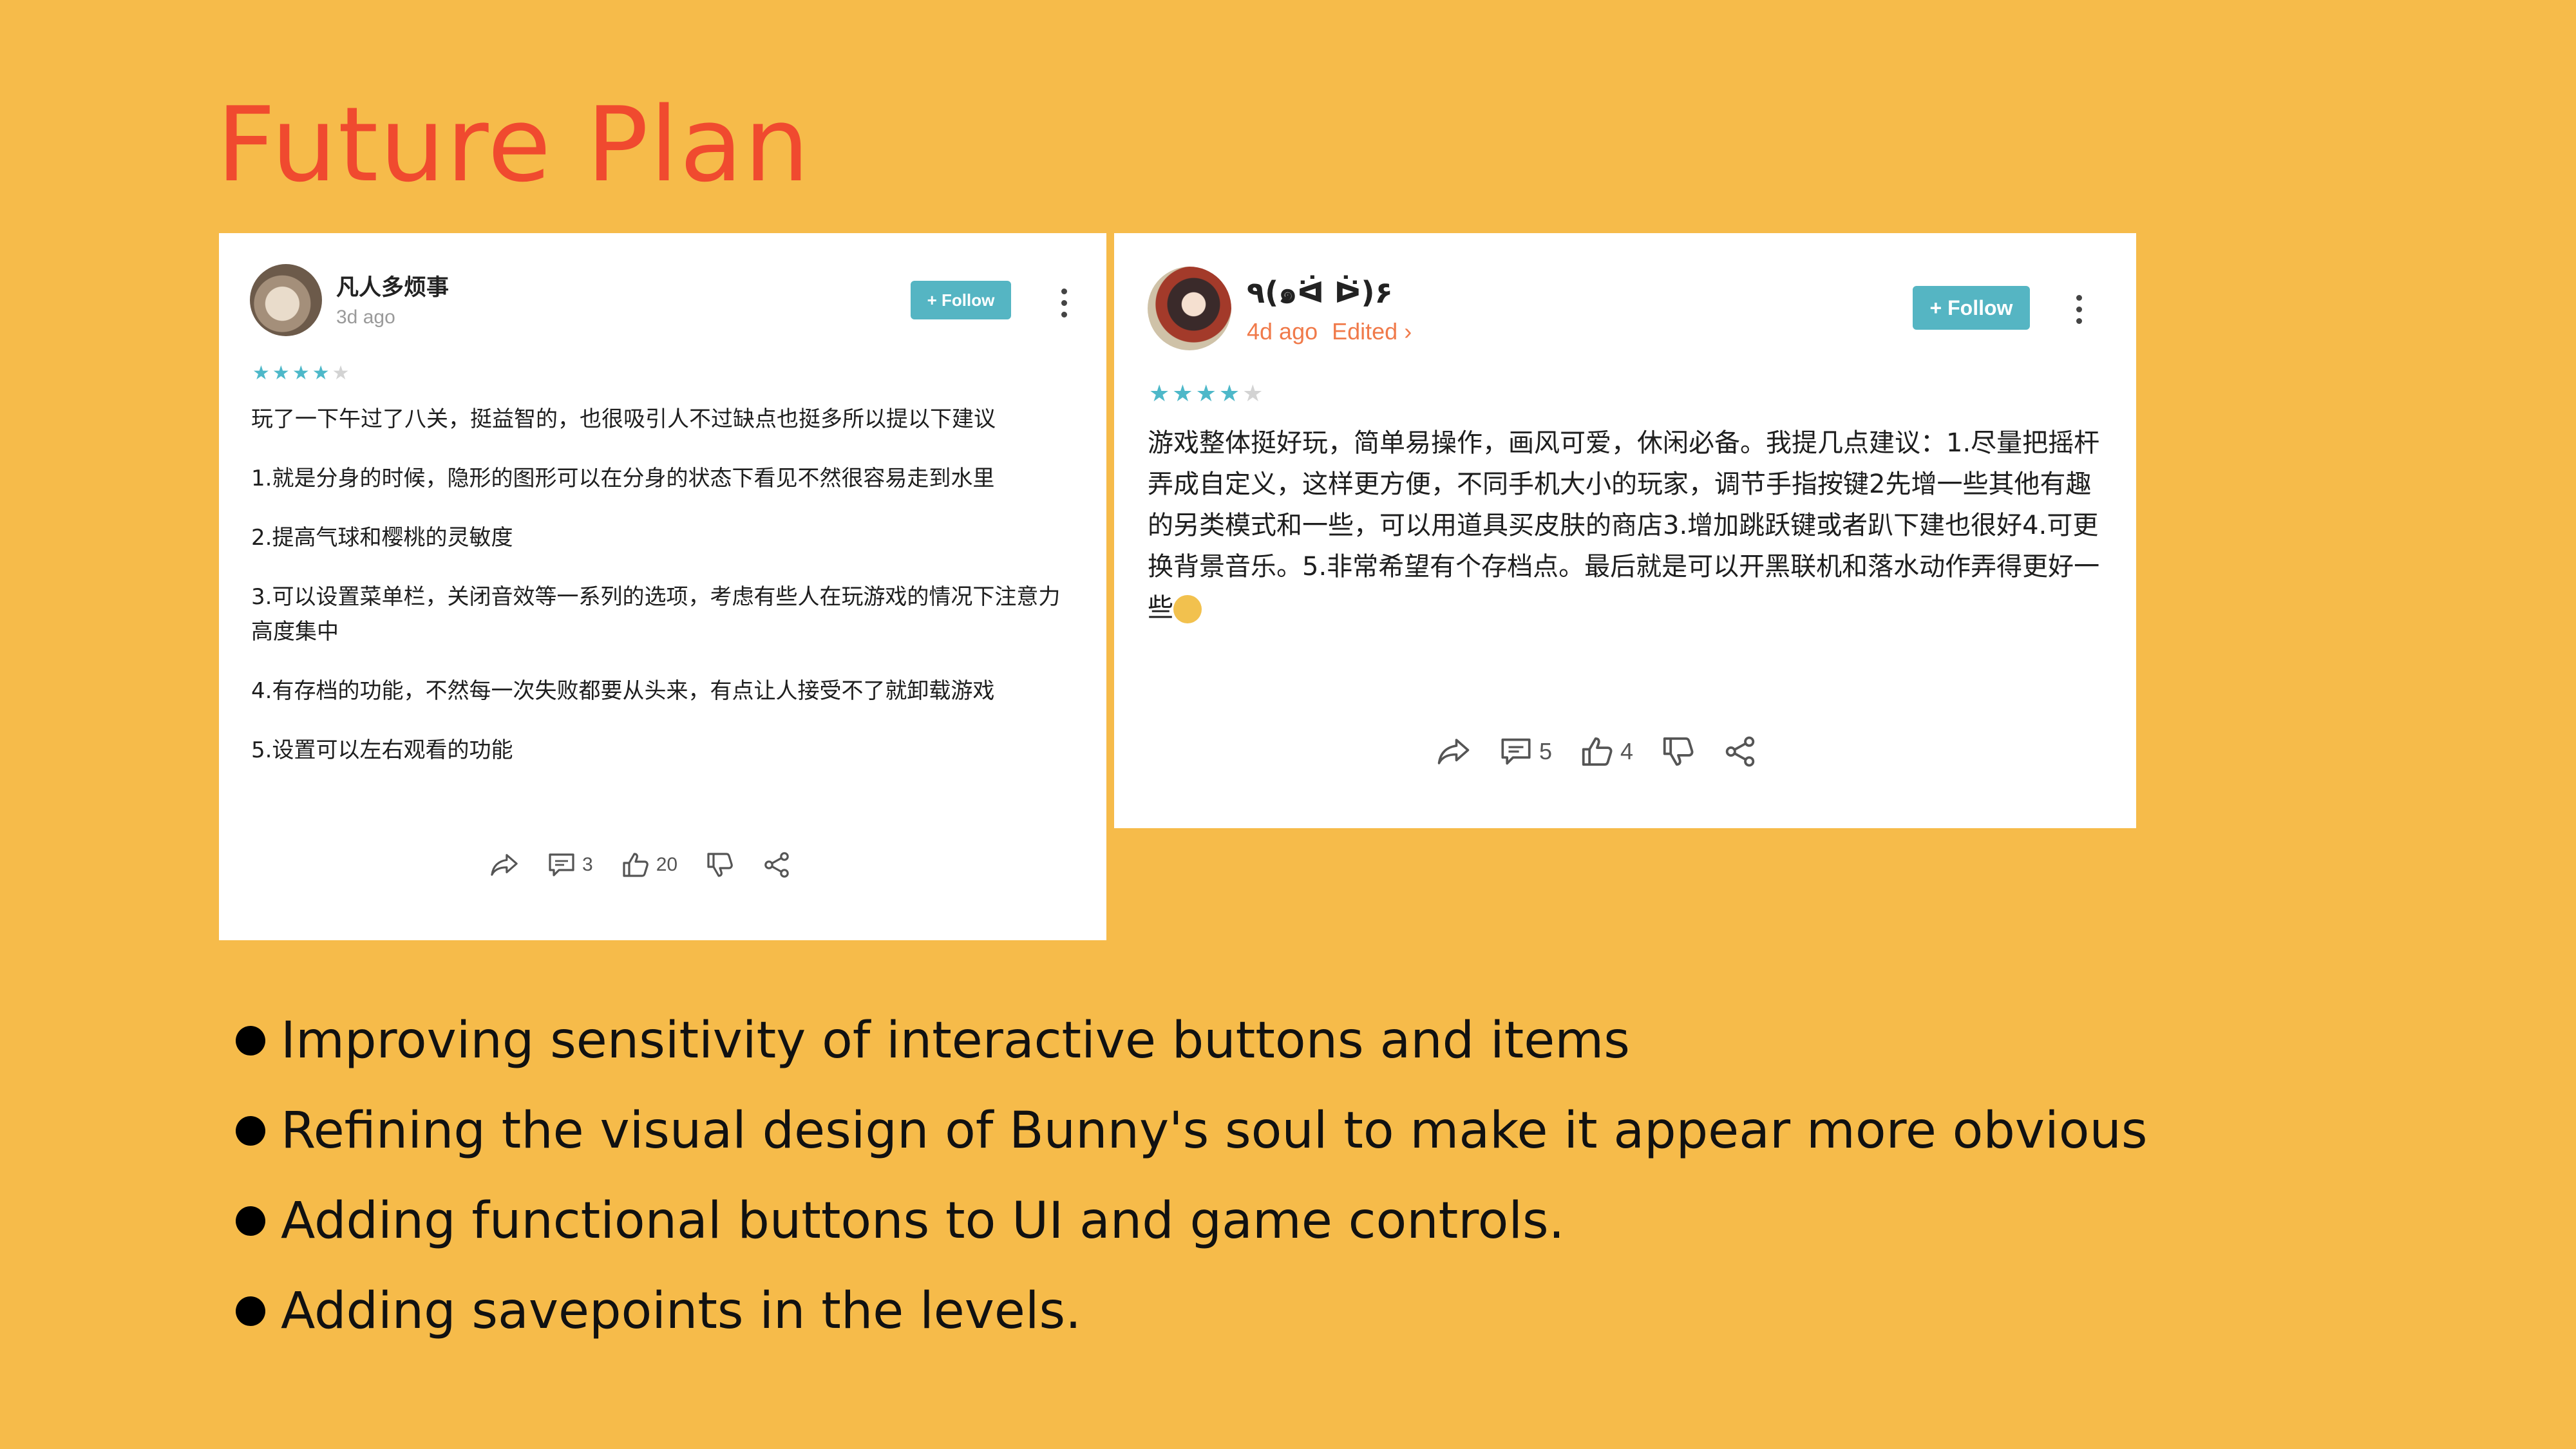  I want to click on like-button: 20, so click(649, 865).